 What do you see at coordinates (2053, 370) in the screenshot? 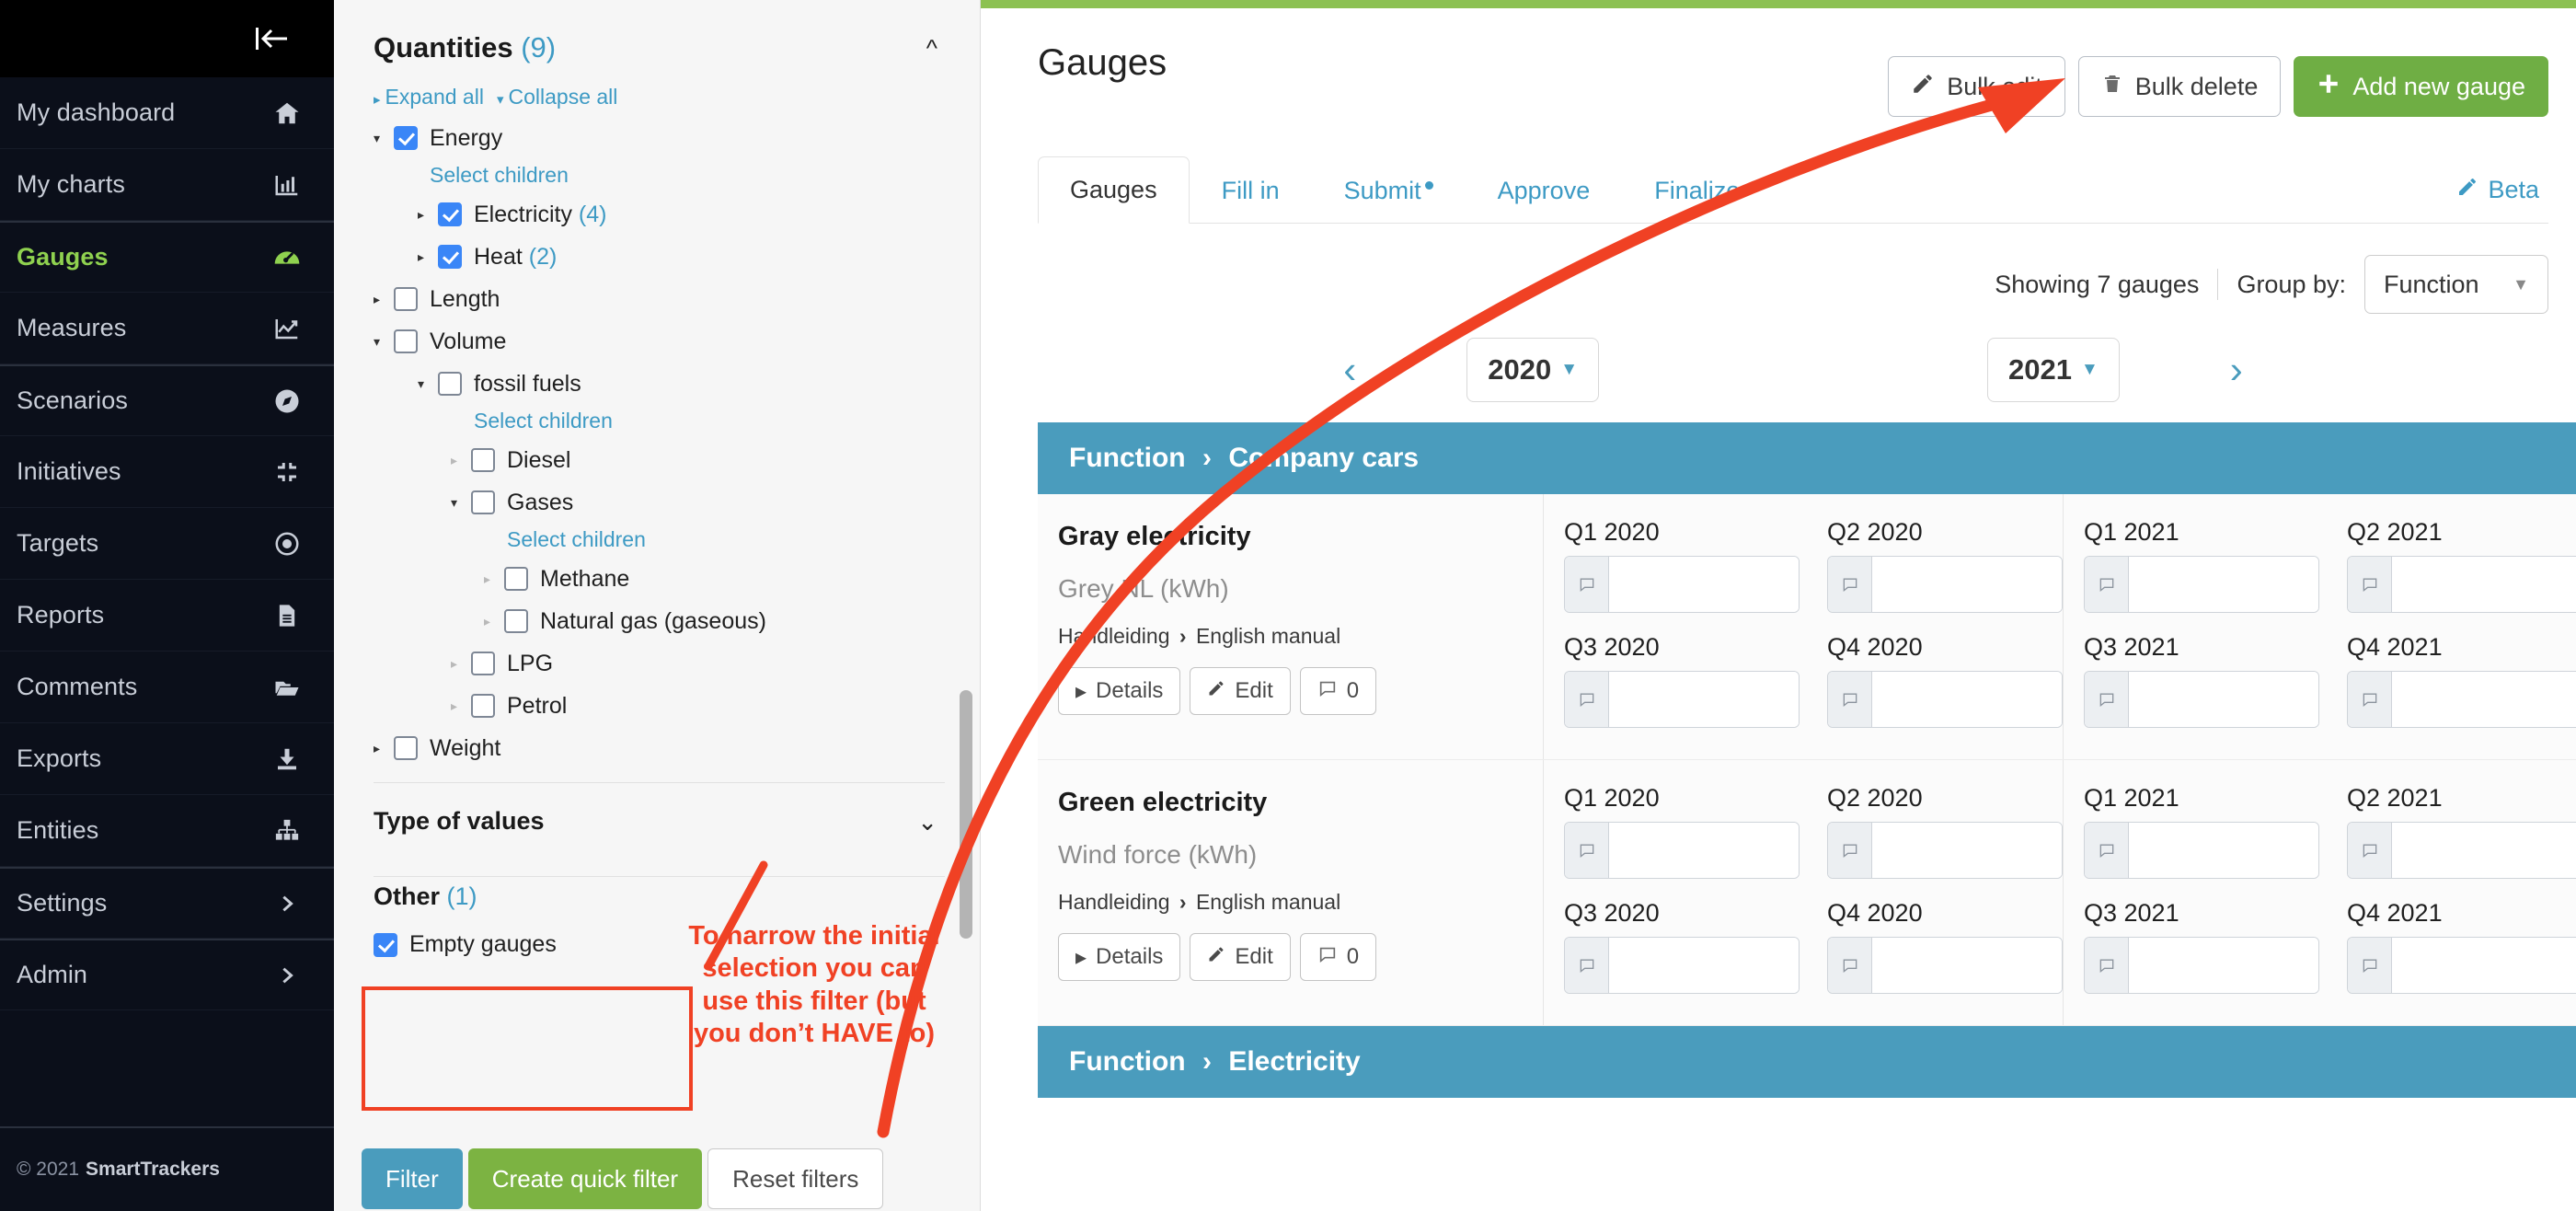
I see `year-right-select: 2021 ▼` at bounding box center [2053, 370].